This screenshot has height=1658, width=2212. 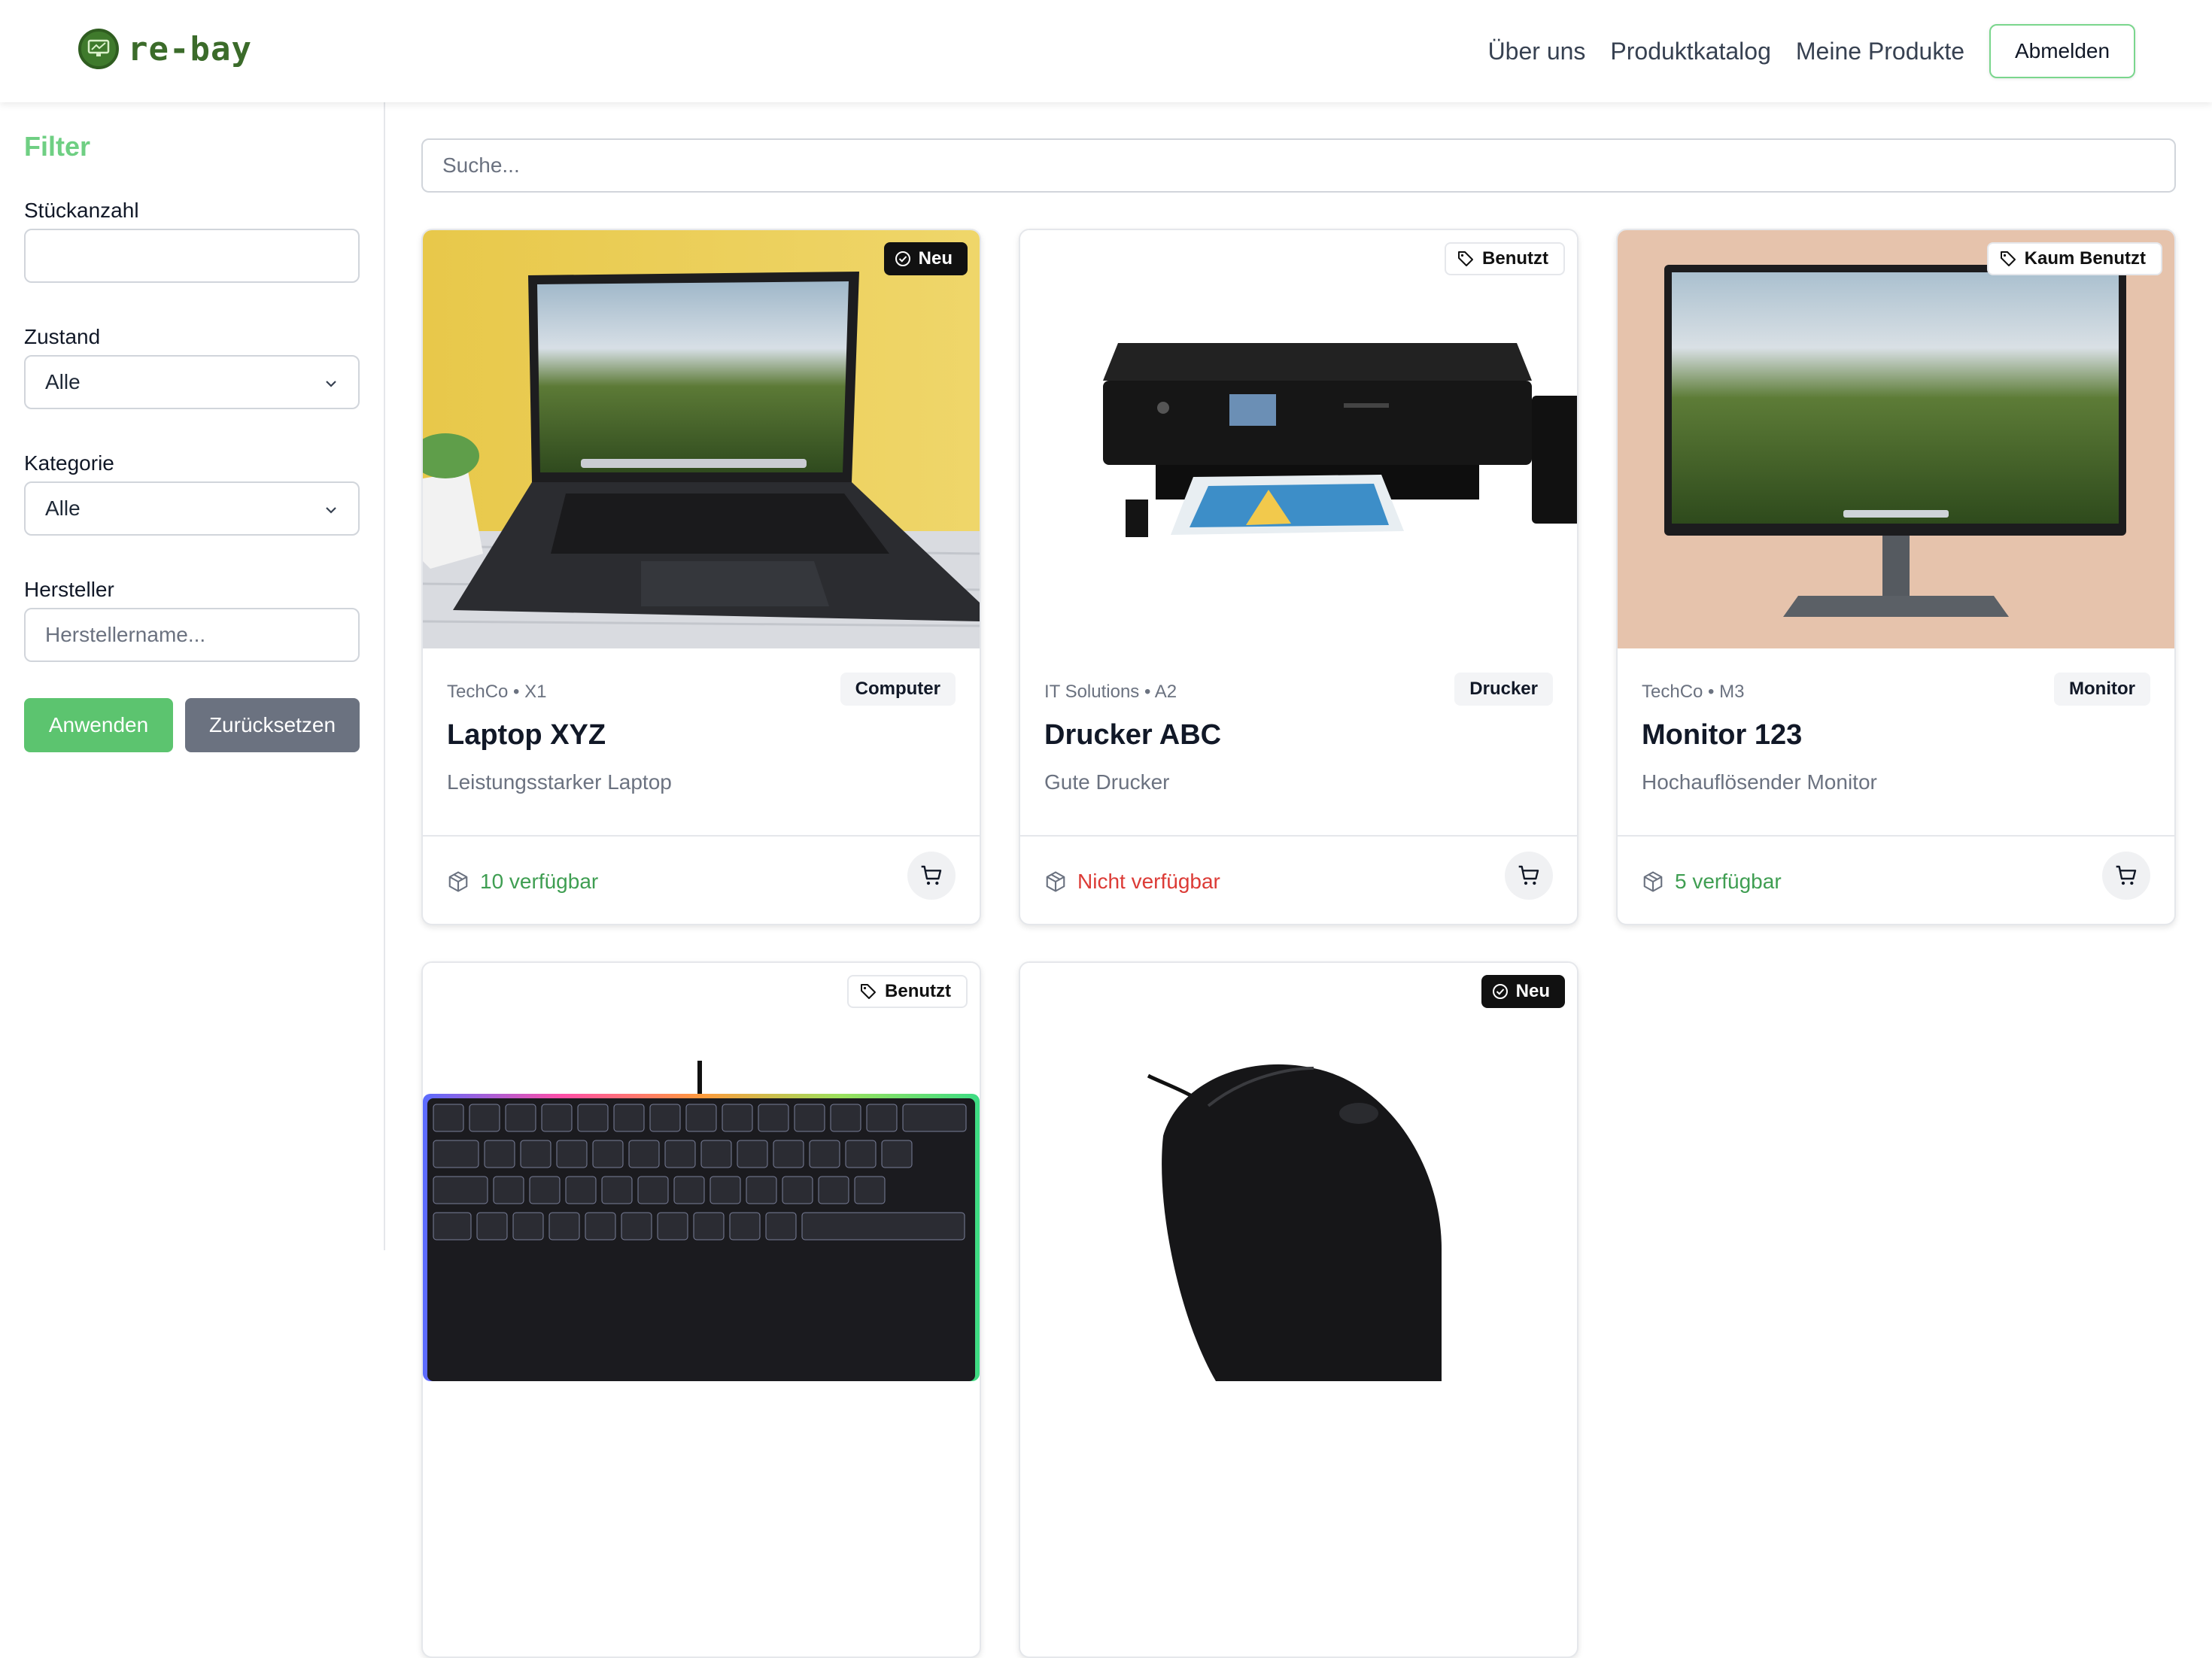 I want to click on category-pill: Drucker, so click(x=1503, y=690).